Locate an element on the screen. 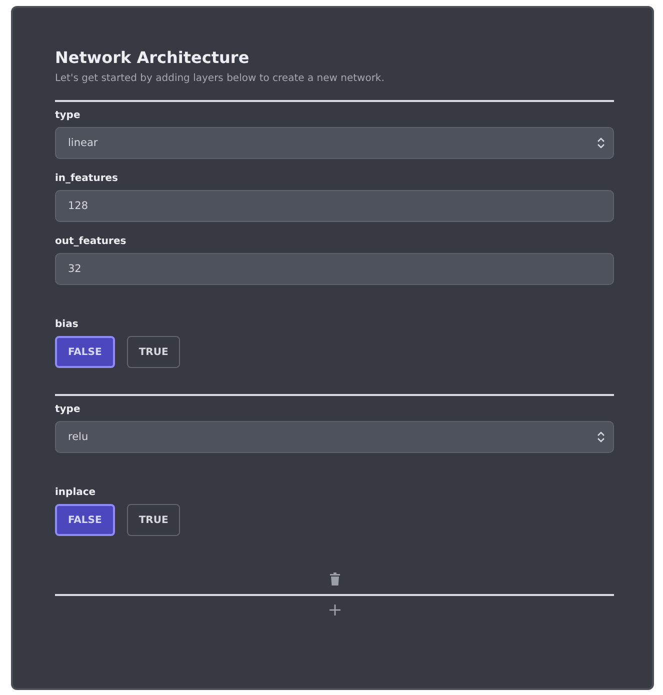 The image size is (663, 695). select-field: linear is located at coordinates (334, 143).